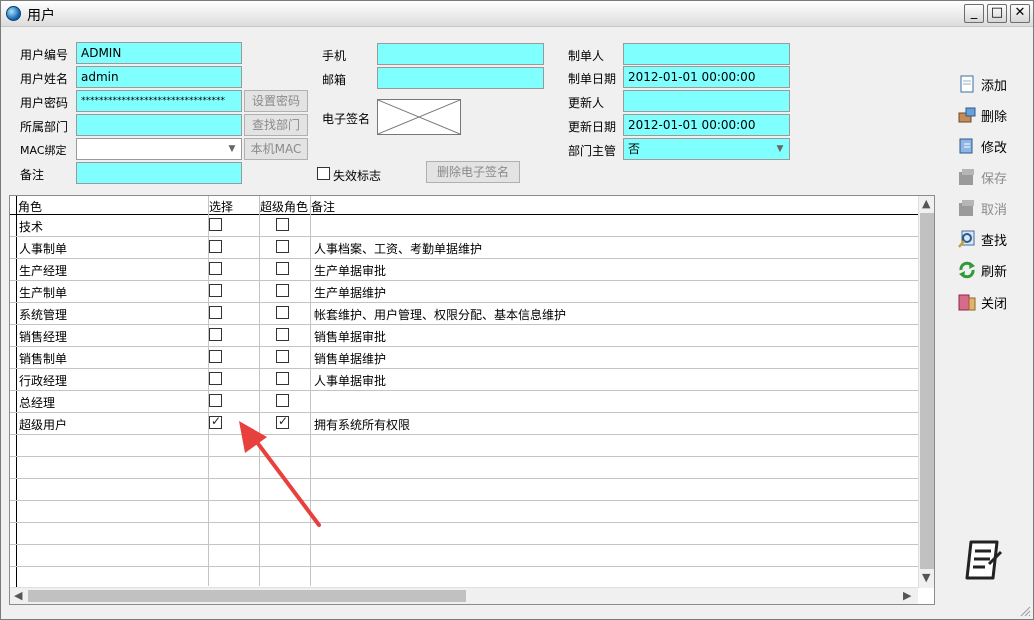 The height and width of the screenshot is (620, 1034). What do you see at coordinates (706, 125) in the screenshot?
I see `update-date-field: 2012-01-01 00:00:00` at bounding box center [706, 125].